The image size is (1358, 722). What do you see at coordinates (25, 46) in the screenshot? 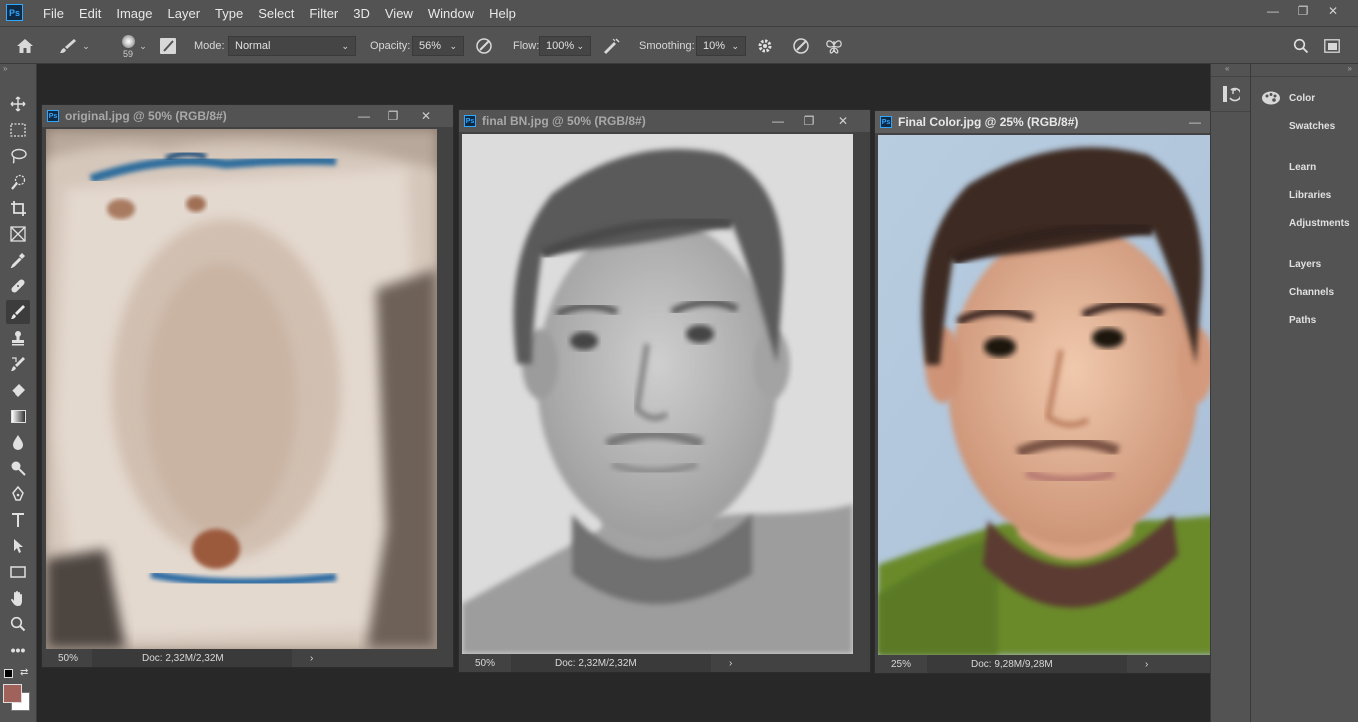
I see `home-button` at bounding box center [25, 46].